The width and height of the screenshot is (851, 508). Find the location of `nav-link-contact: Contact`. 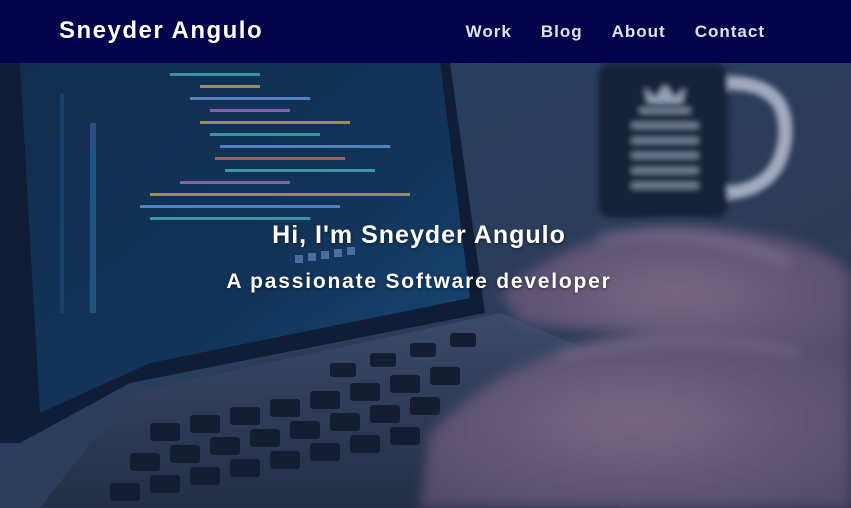

nav-link-contact: Contact is located at coordinates (730, 32).